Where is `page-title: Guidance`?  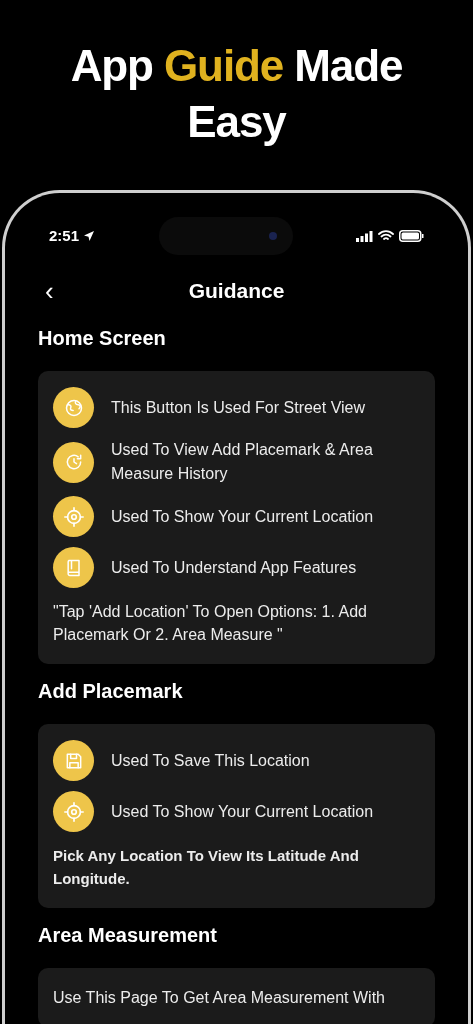
page-title: Guidance is located at coordinates (236, 291).